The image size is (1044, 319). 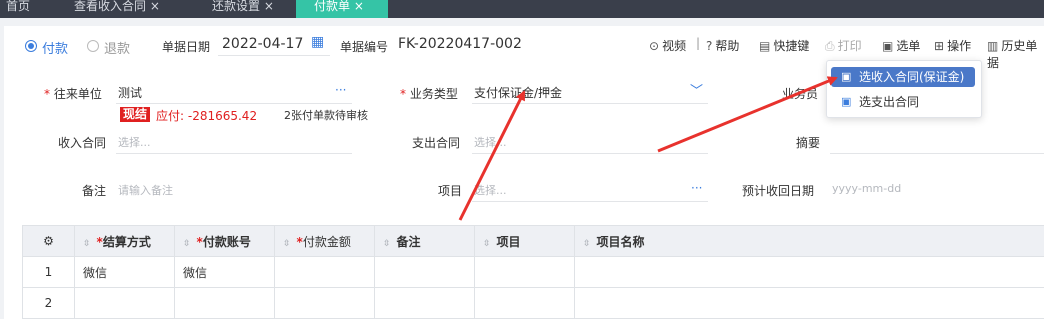 What do you see at coordinates (460, 44) in the screenshot?
I see `doc-no-value: FK-20220417-002` at bounding box center [460, 44].